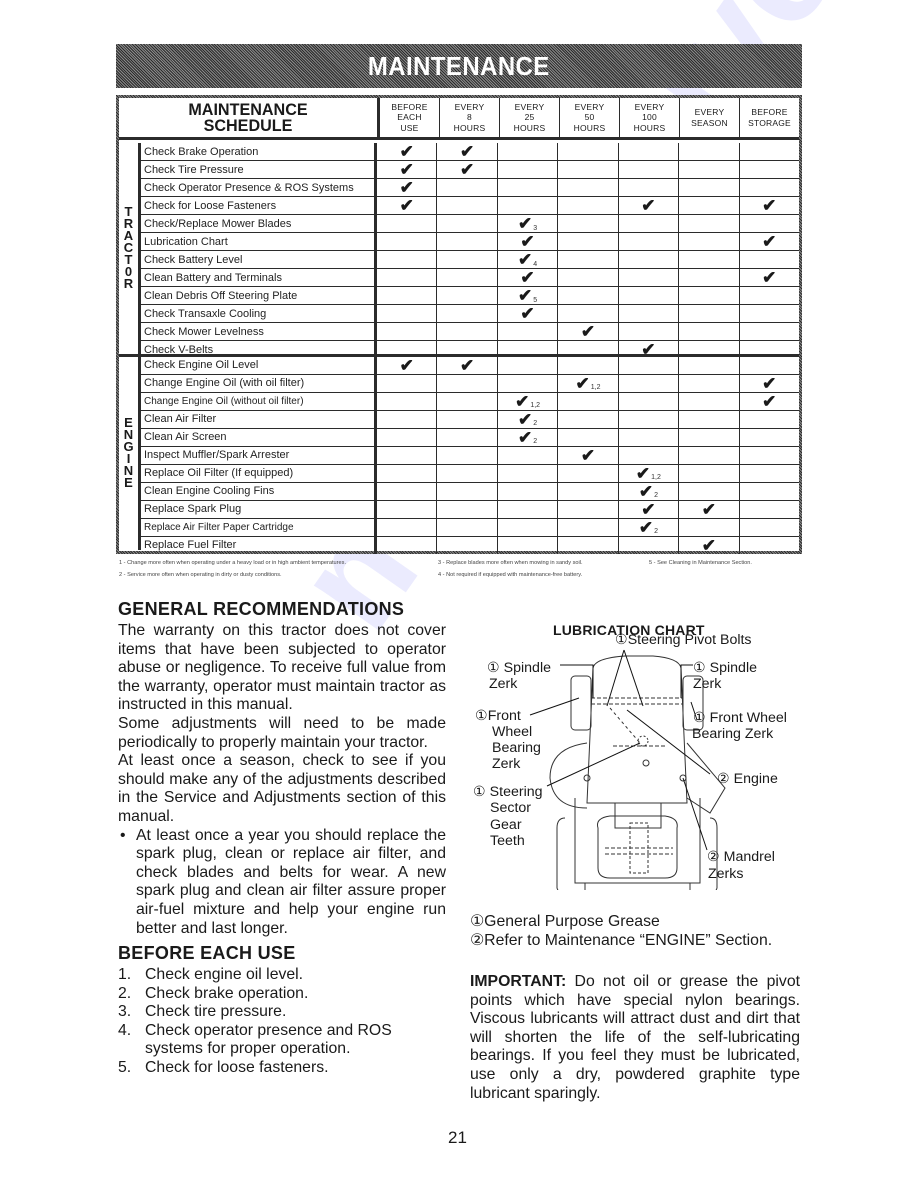 This screenshot has width=918, height=1188. Describe the element at coordinates (535, 300) in the screenshot. I see `footnote-ref: 5` at that location.